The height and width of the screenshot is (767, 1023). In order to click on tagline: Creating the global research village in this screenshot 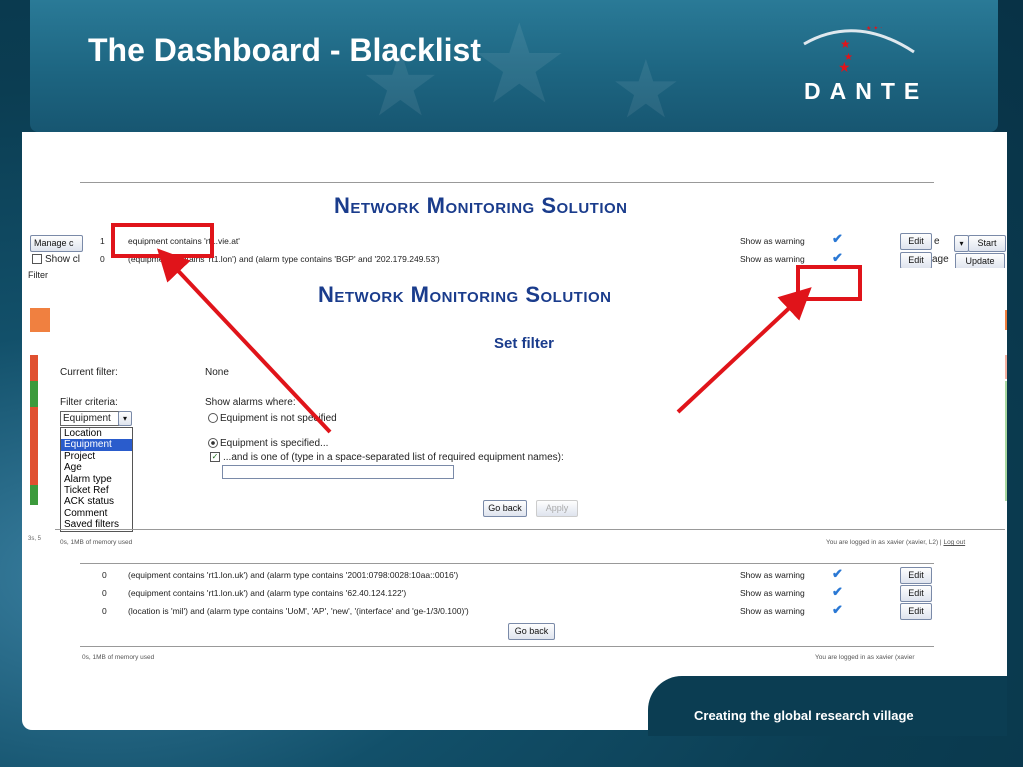, I will do `click(804, 715)`.